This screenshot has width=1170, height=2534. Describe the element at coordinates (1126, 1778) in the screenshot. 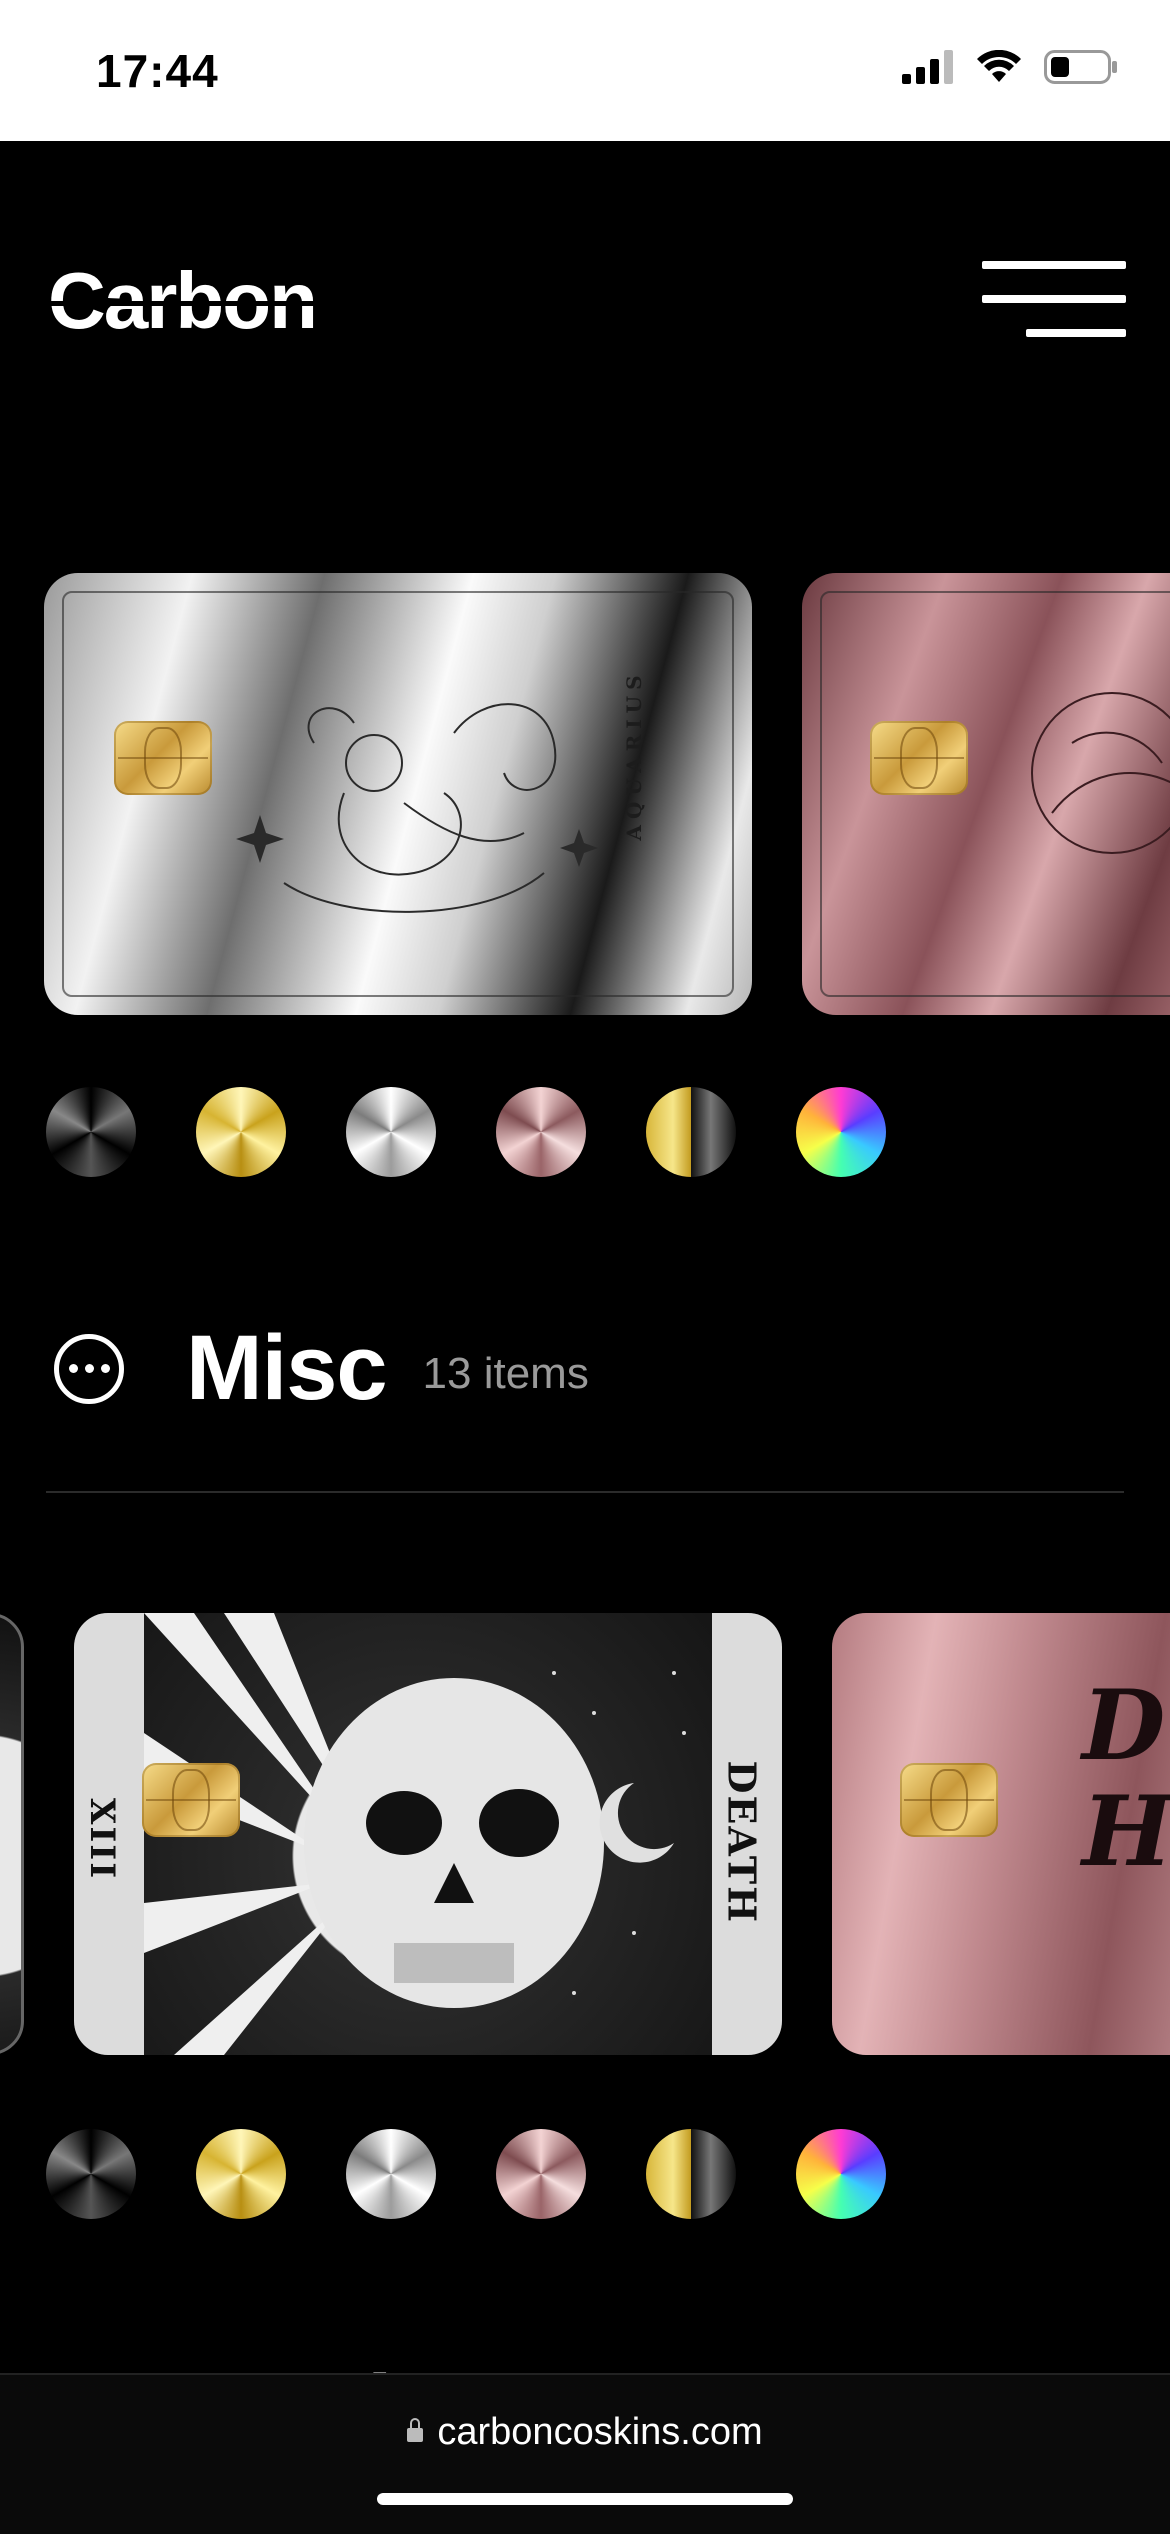

I see `card-script-text: Dr Ho` at that location.